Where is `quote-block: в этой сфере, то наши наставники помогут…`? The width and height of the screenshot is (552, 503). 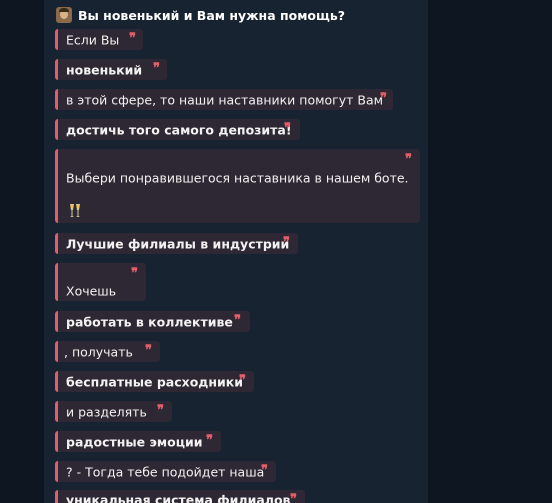
quote-block: в этой сфере, то наши наставники помогут… is located at coordinates (224, 99).